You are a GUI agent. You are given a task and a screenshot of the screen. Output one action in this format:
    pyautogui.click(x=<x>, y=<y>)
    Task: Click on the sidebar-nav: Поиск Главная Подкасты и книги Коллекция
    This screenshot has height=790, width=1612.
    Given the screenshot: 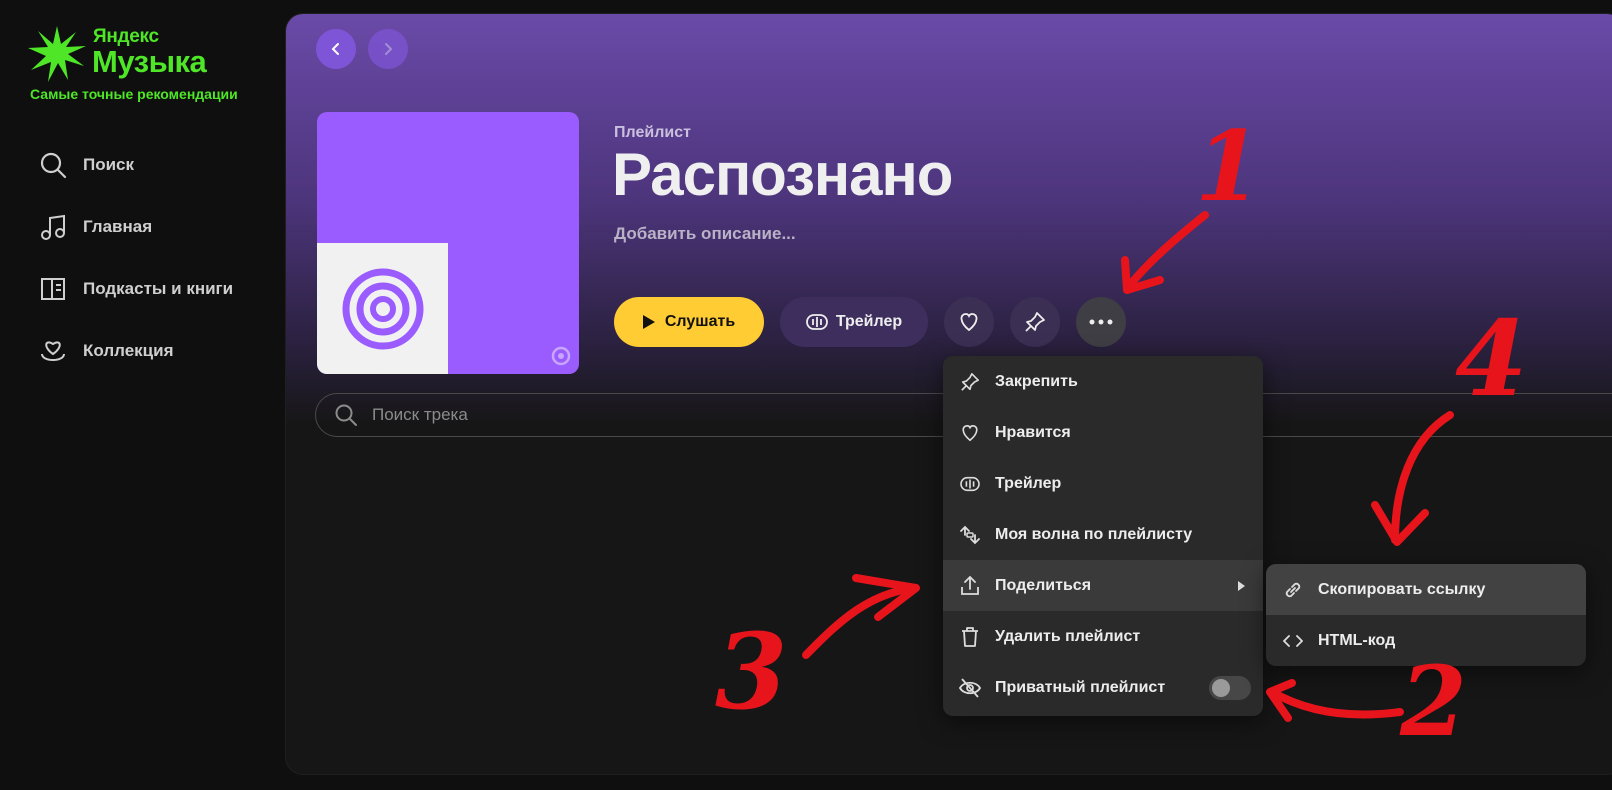 What is the action you would take?
    pyautogui.click(x=135, y=258)
    